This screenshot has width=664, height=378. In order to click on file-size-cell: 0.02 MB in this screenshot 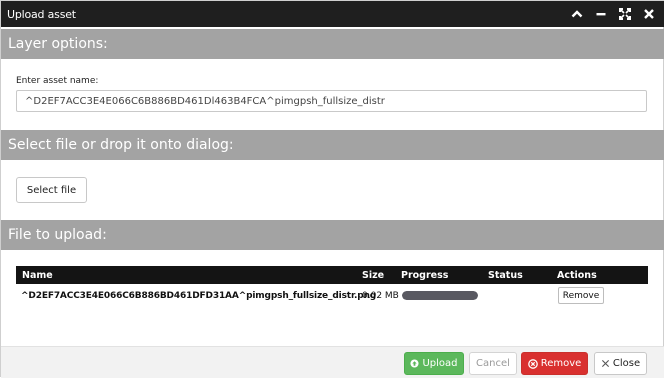, I will do `click(380, 296)`.